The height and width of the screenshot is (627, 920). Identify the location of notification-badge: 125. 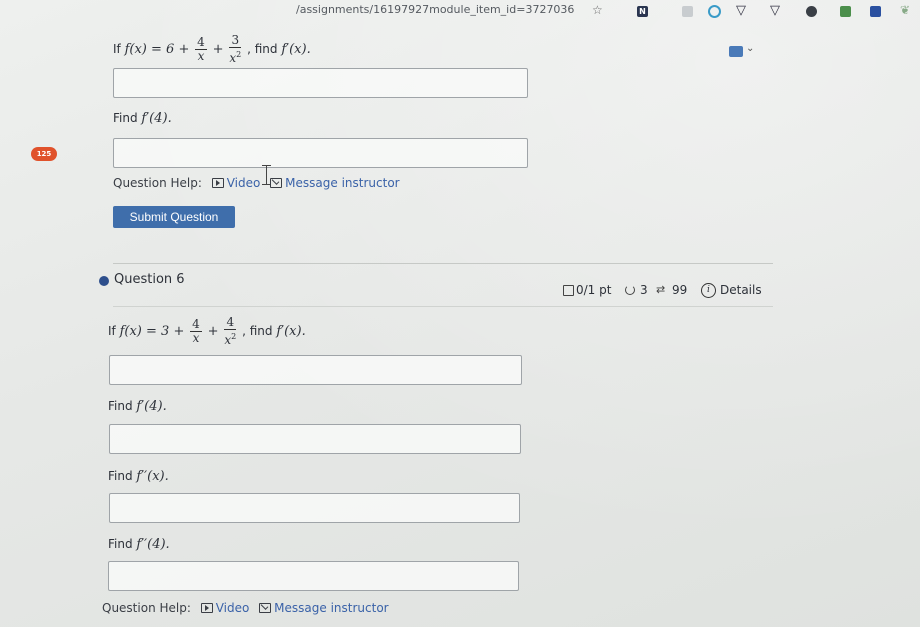
(44, 154).